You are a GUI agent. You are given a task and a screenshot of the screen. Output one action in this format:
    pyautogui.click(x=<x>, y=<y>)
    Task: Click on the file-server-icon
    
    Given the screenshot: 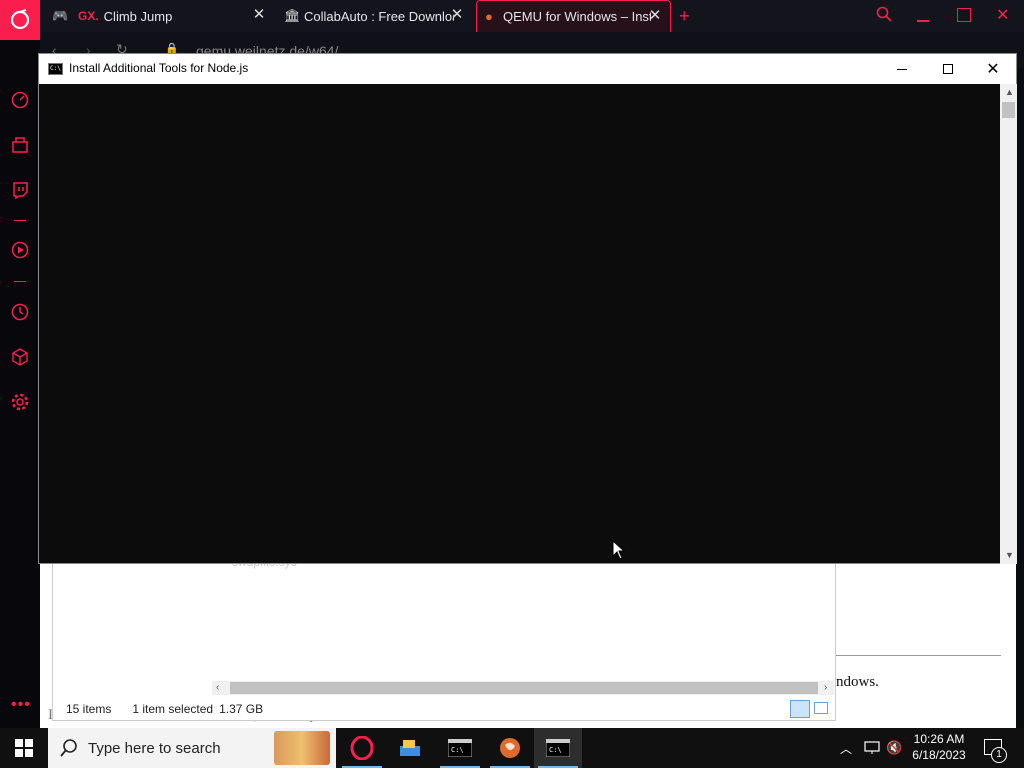 What is the action you would take?
    pyautogui.click(x=410, y=748)
    